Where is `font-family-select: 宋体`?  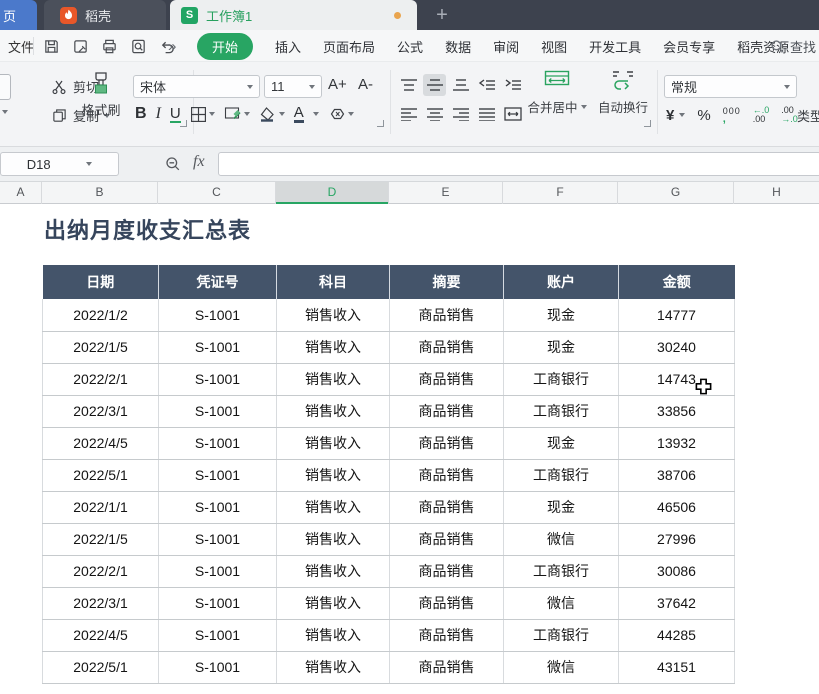
font-family-select: 宋体 is located at coordinates (196, 86).